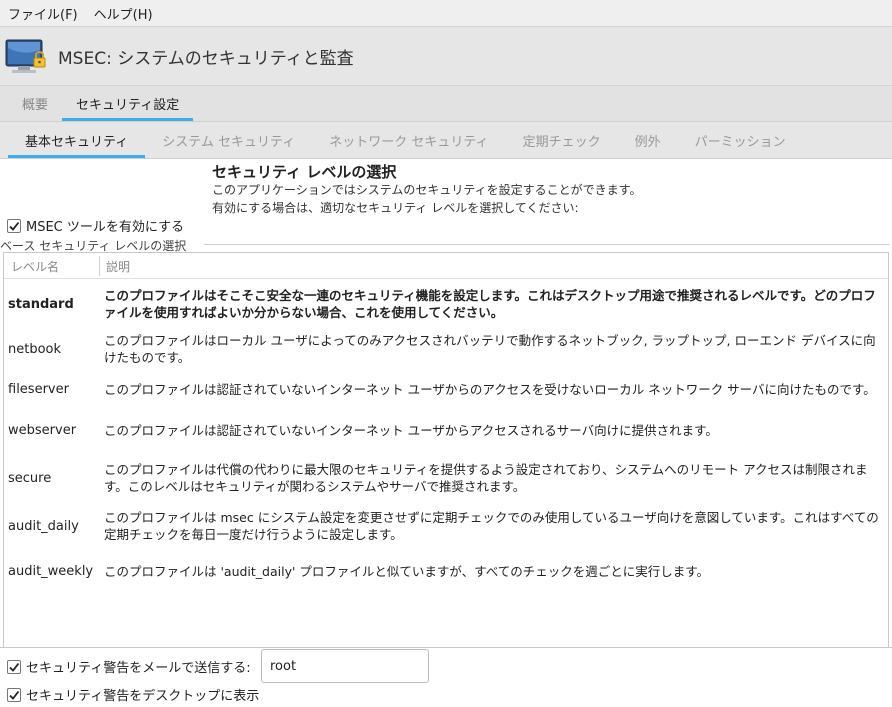 This screenshot has width=892, height=707. I want to click on level-name: secure, so click(30, 478).